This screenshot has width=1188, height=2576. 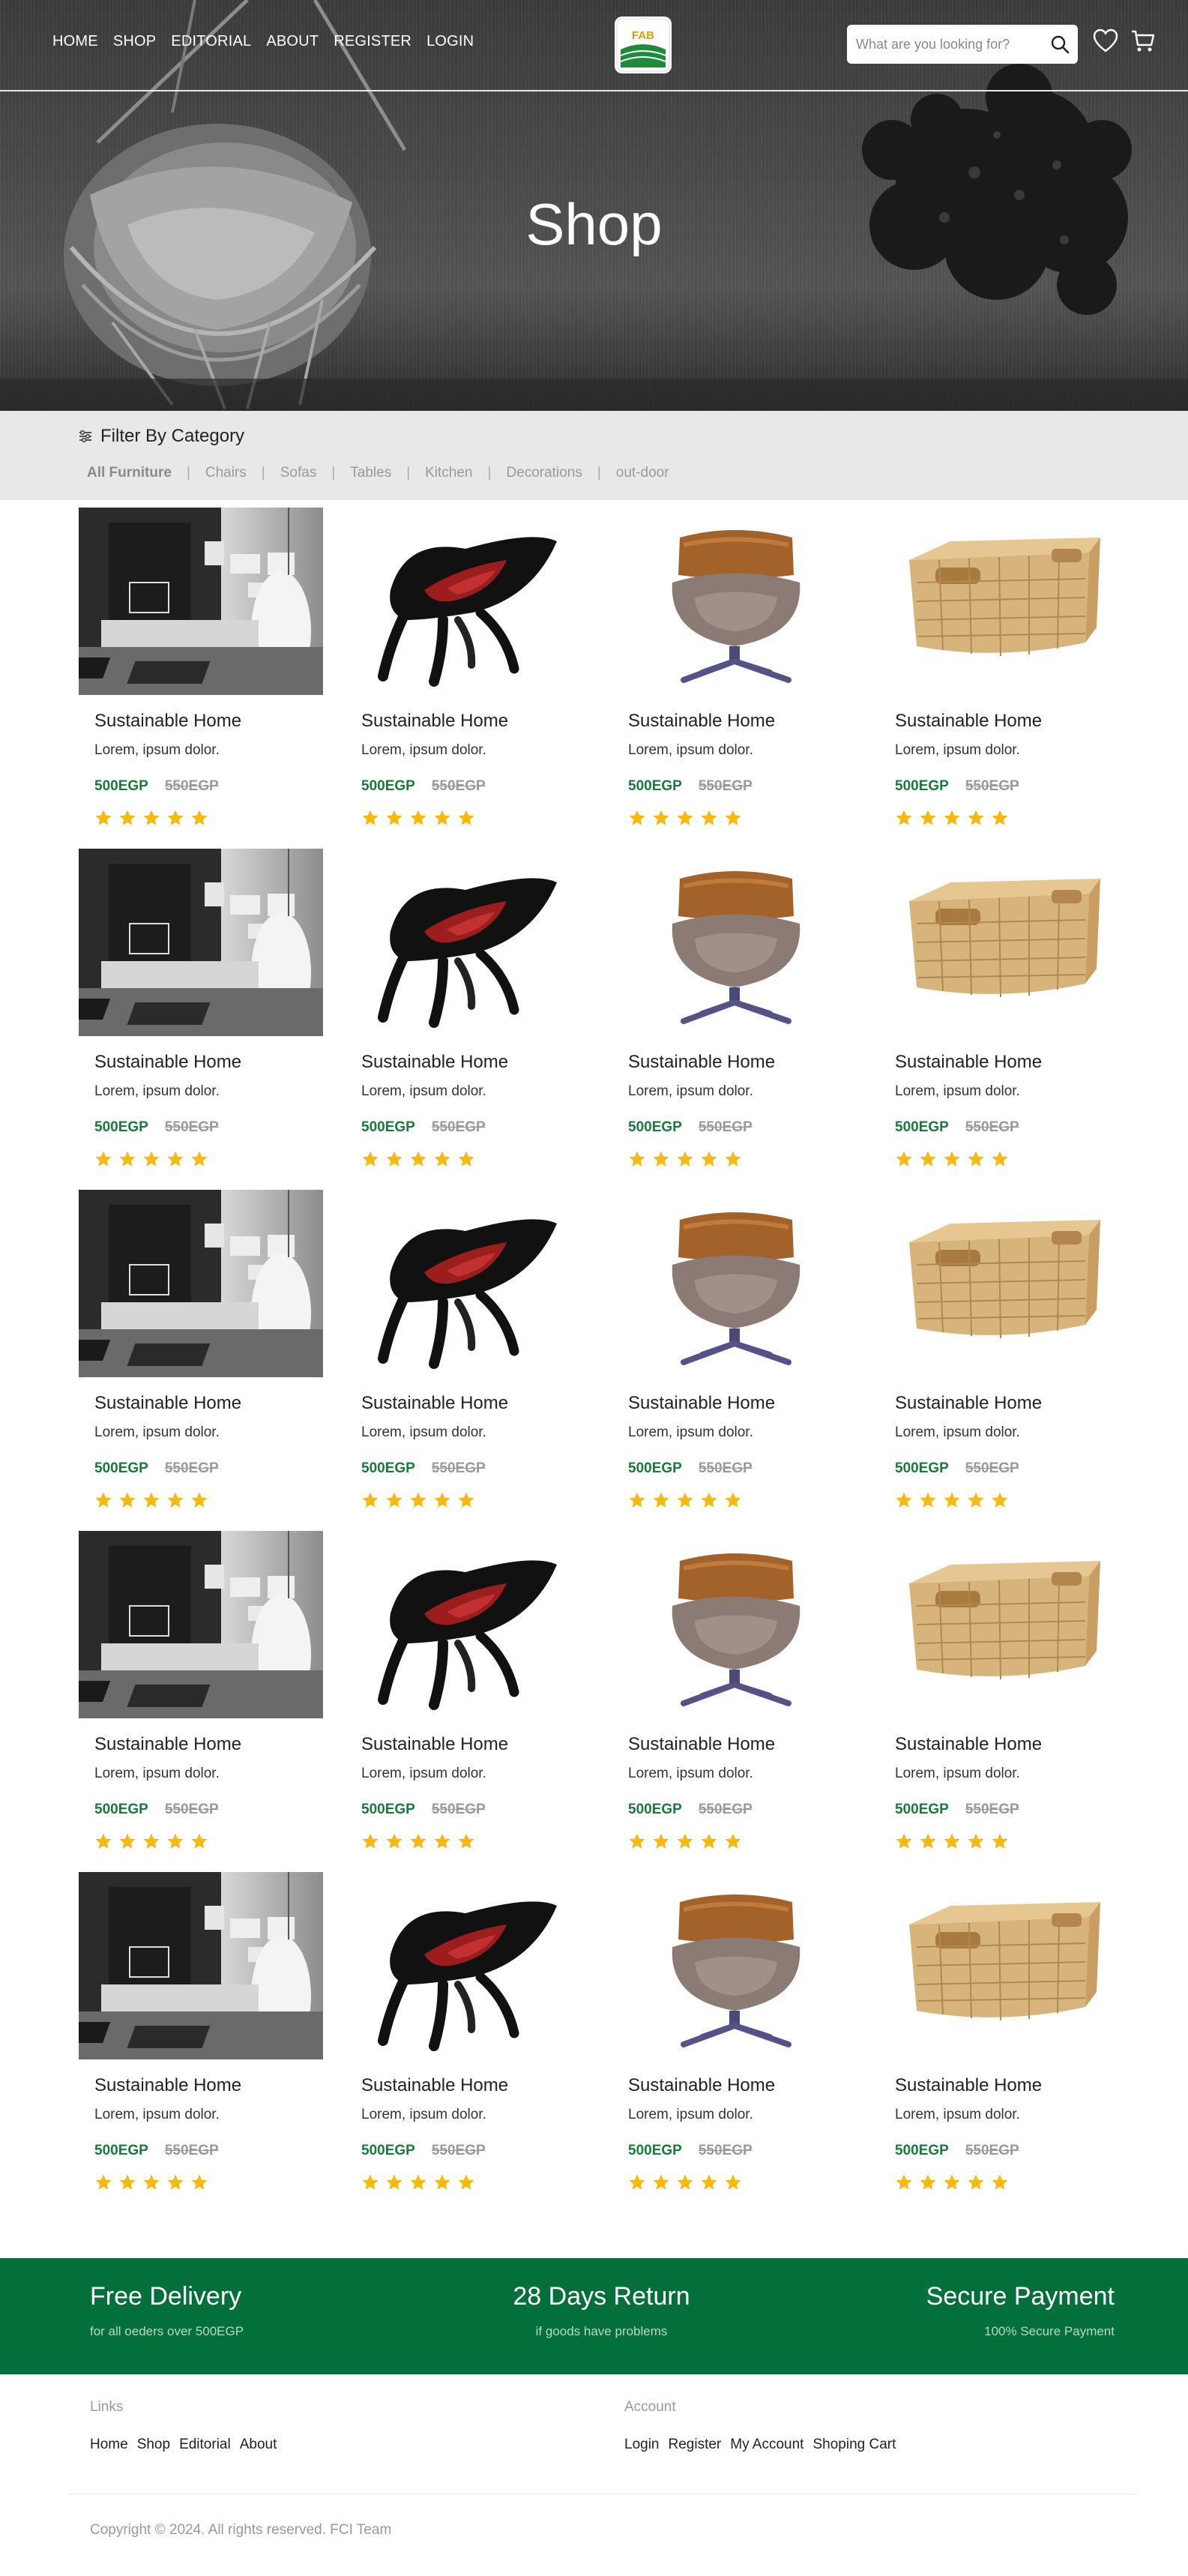 What do you see at coordinates (544, 473) in the screenshot?
I see `category-decorations: Decorations` at bounding box center [544, 473].